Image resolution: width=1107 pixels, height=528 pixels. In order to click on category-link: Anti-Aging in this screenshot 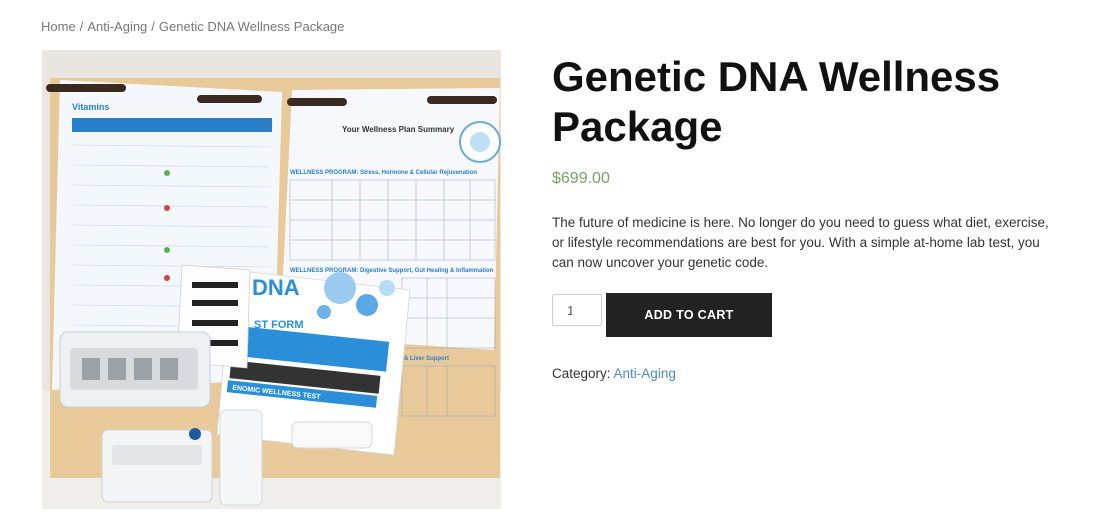, I will do `click(645, 373)`.